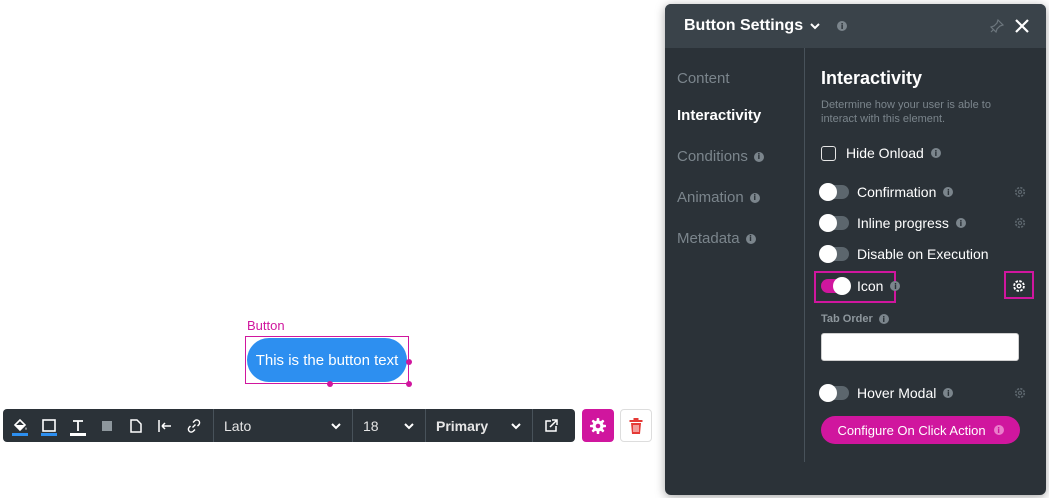 This screenshot has width=1049, height=498. I want to click on inline-progress-toggle, so click(834, 223).